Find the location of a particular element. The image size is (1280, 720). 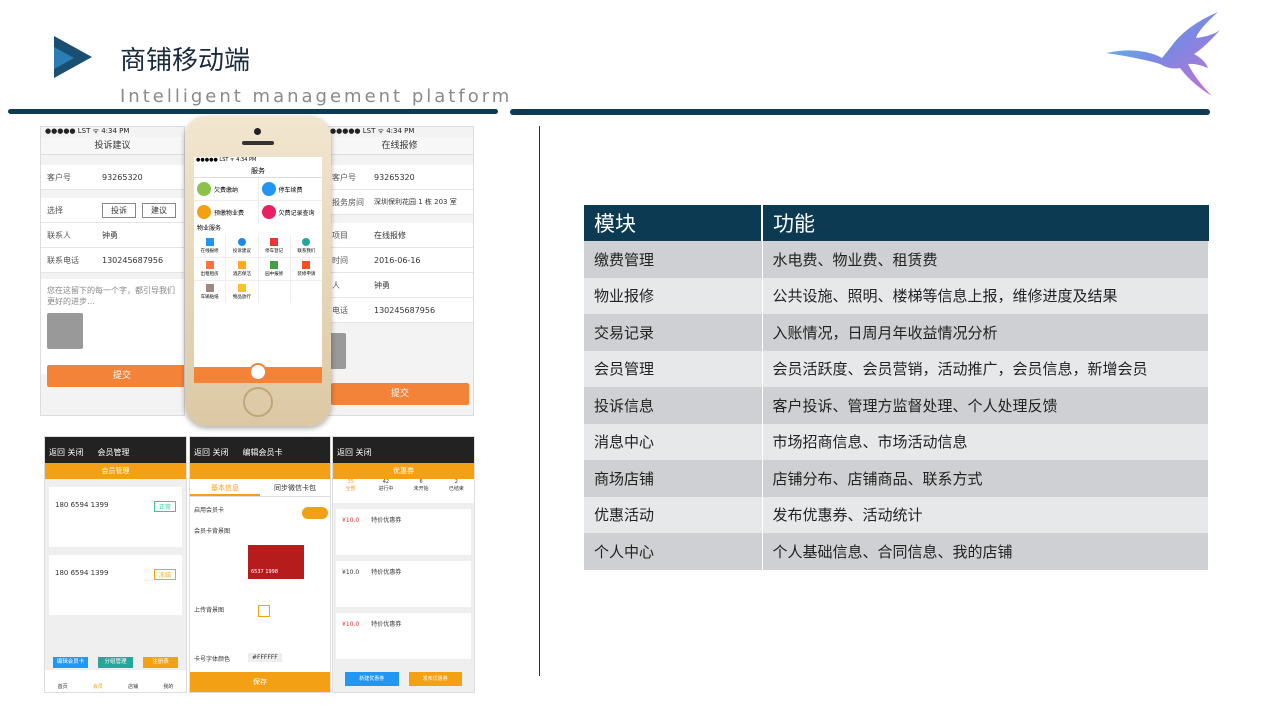

card-nav: 返回 关闭 编辑会员卡 is located at coordinates (260, 450).